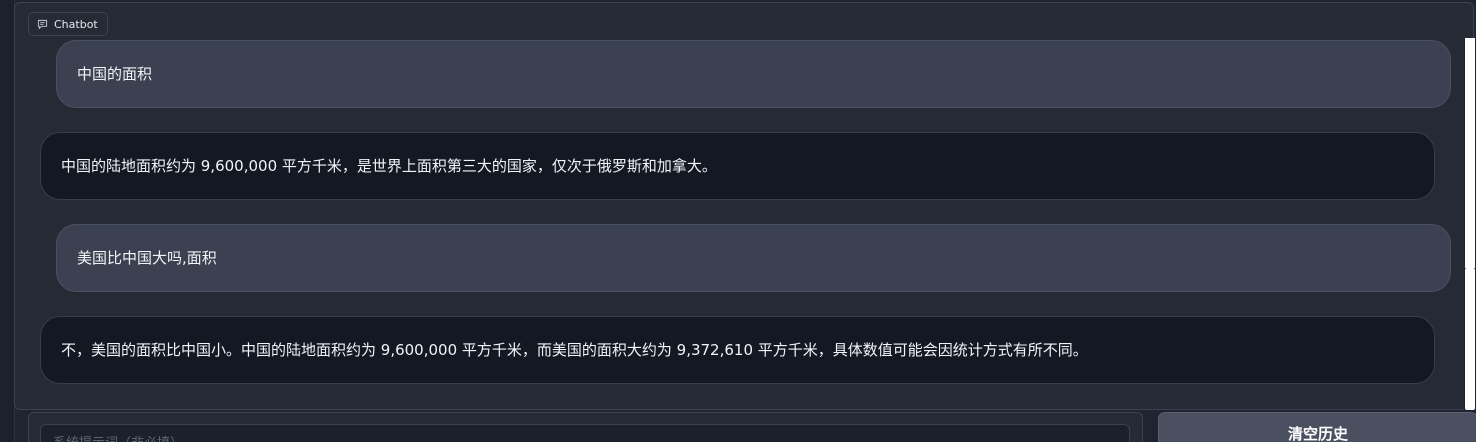 The height and width of the screenshot is (442, 1476). I want to click on user-message: 美国比中国大吗,面积, so click(753, 258).